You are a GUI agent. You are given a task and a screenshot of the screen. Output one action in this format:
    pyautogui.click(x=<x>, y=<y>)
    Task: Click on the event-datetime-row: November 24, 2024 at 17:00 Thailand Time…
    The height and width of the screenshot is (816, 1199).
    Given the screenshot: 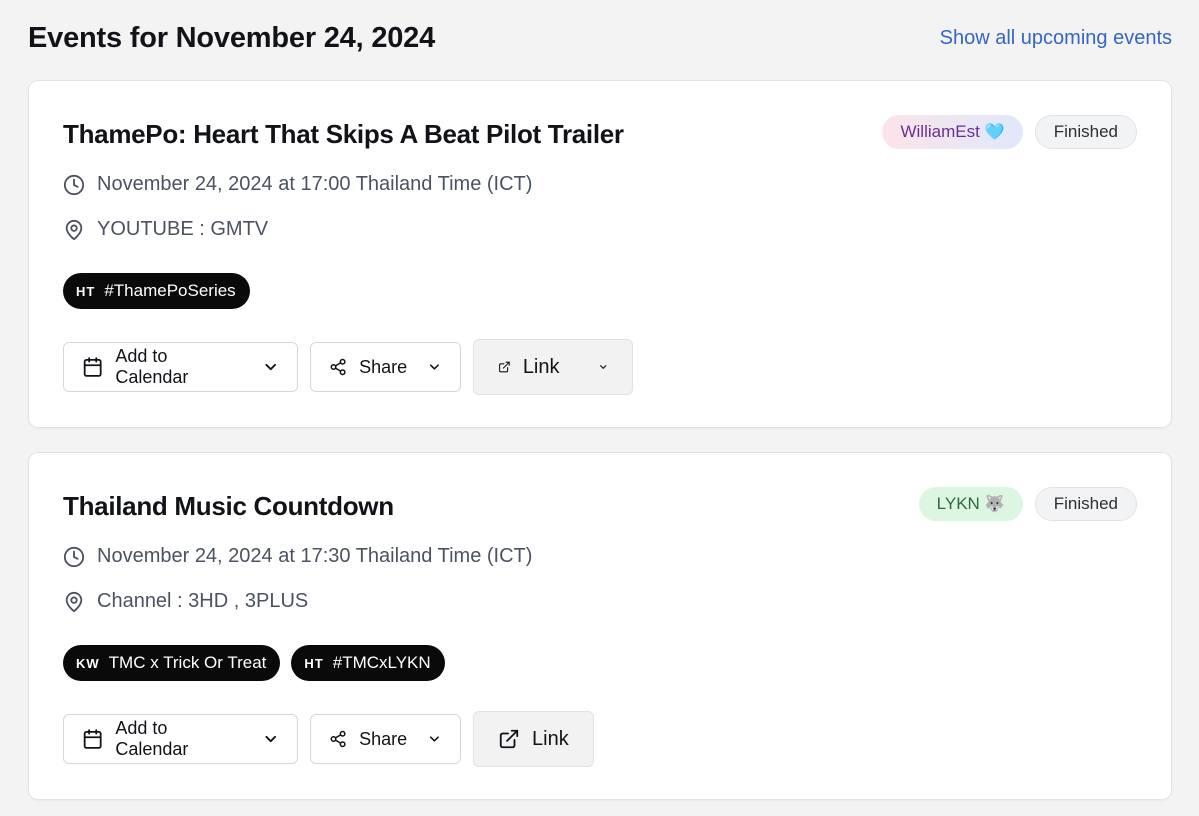 What is the action you would take?
    pyautogui.click(x=297, y=184)
    